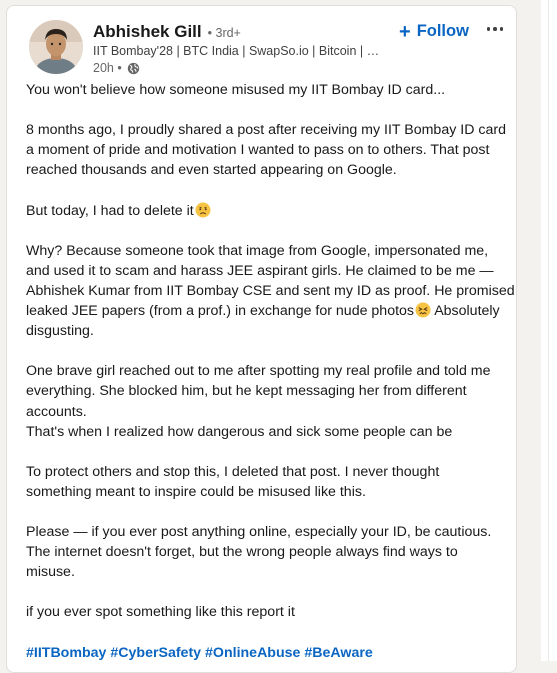  I want to click on hashtag-link: #IITBombay, so click(66, 653).